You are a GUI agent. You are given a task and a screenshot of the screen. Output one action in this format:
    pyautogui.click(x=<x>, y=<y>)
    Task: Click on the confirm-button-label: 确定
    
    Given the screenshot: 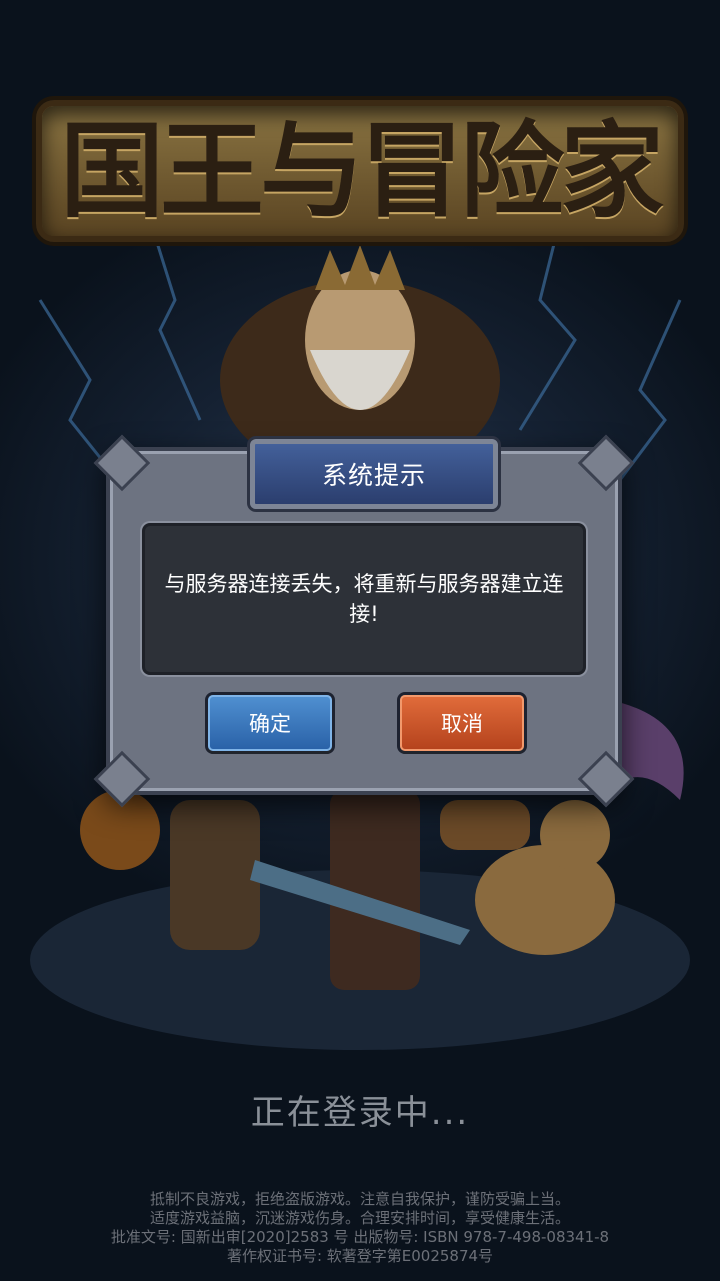 What is the action you would take?
    pyautogui.click(x=270, y=724)
    